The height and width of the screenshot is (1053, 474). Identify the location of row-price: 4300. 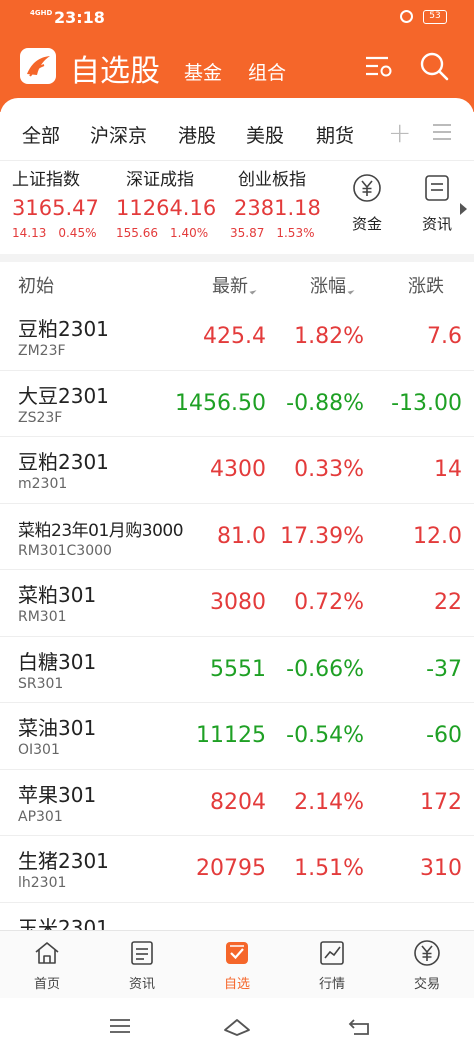
(238, 469).